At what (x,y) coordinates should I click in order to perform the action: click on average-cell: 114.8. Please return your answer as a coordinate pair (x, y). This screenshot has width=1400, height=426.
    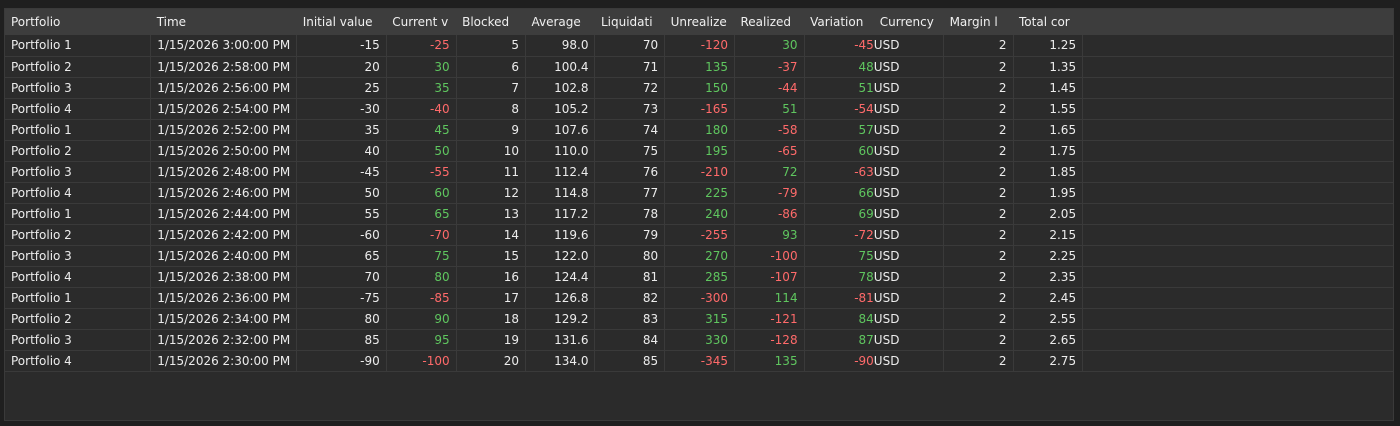
    Looking at the image, I should click on (560, 193).